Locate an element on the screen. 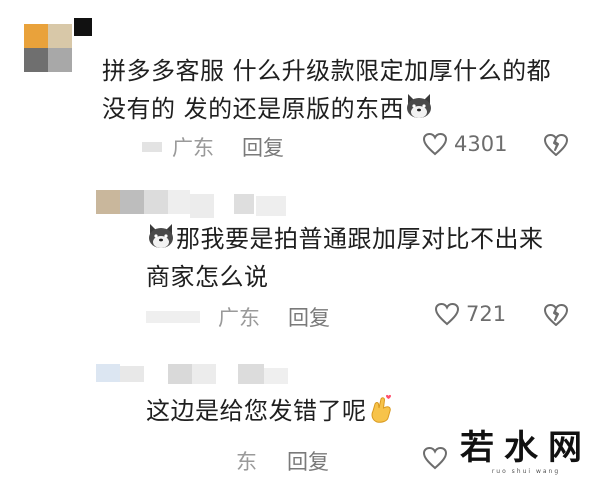 This screenshot has width=600, height=483. location: 东 is located at coordinates (246, 462).